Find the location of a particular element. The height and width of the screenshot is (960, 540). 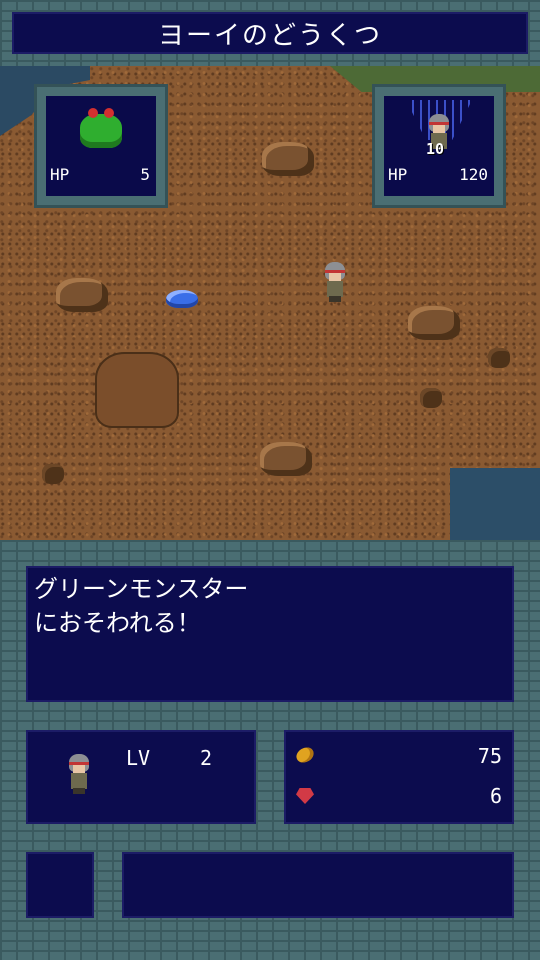

enemy-hp-label: HP is located at coordinates (60, 174).